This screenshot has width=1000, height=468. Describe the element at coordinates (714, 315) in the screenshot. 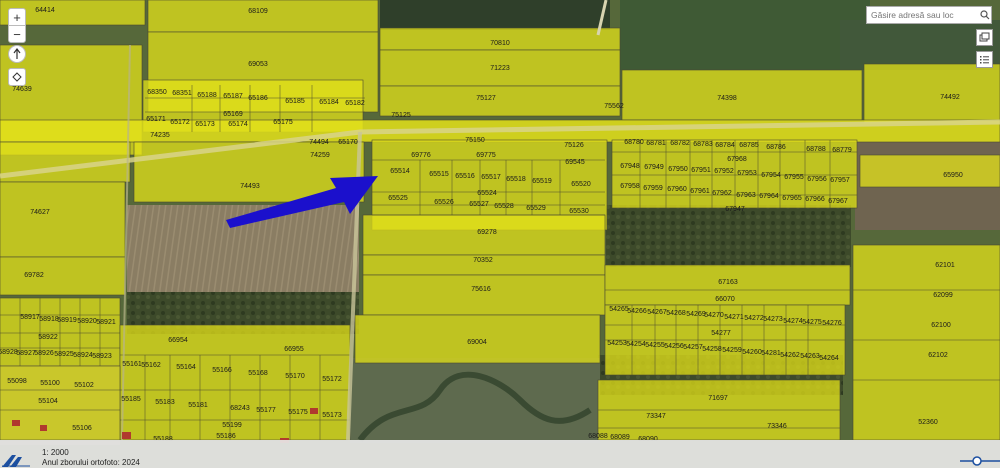

I see `parcel-label: 54270` at that location.